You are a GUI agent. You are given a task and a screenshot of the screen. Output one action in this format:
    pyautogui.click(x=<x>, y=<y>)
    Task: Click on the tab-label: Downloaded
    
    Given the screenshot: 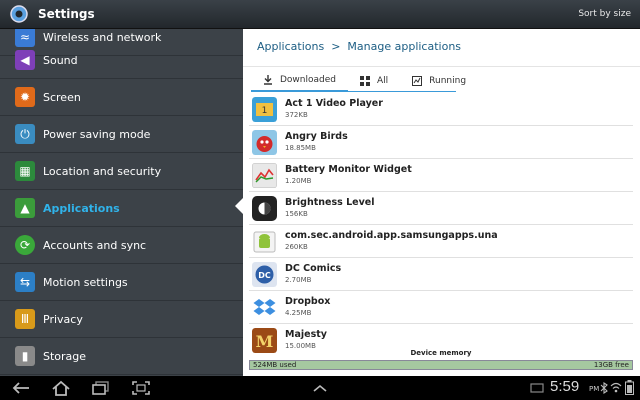 What is the action you would take?
    pyautogui.click(x=308, y=80)
    